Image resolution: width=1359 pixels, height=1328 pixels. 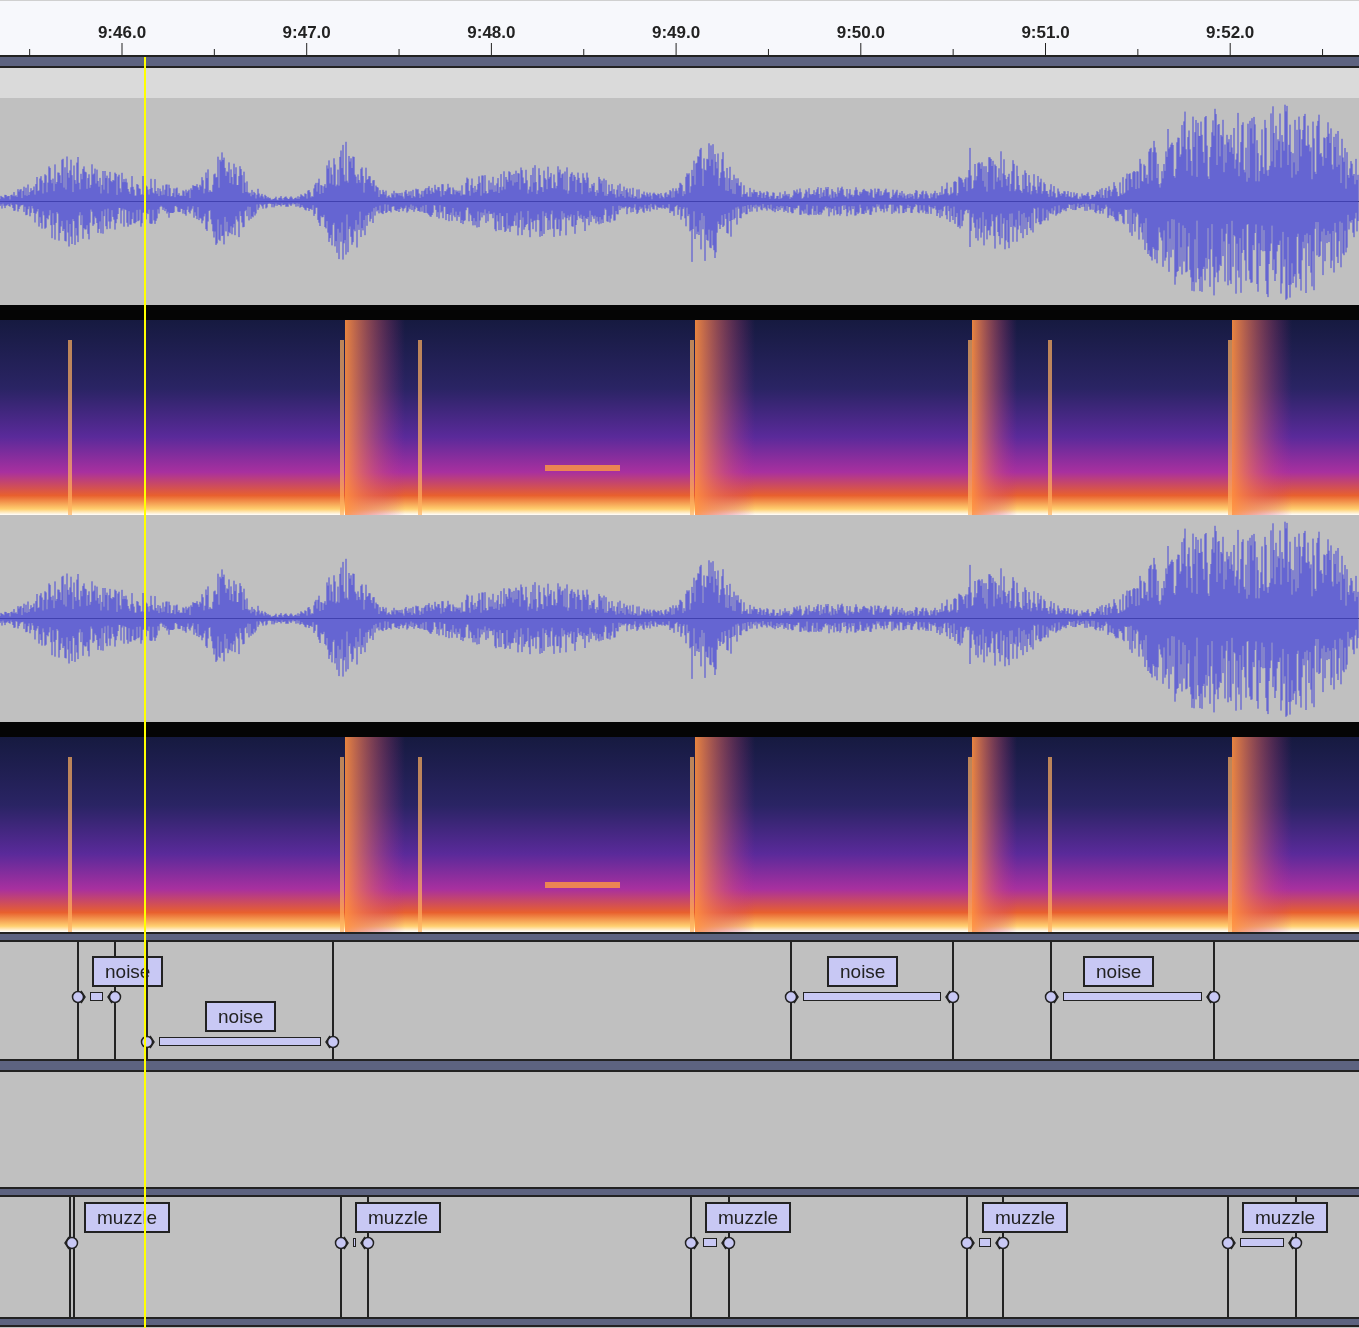 I want to click on ruler-time-label: 9:51.0, so click(x=1045, y=33).